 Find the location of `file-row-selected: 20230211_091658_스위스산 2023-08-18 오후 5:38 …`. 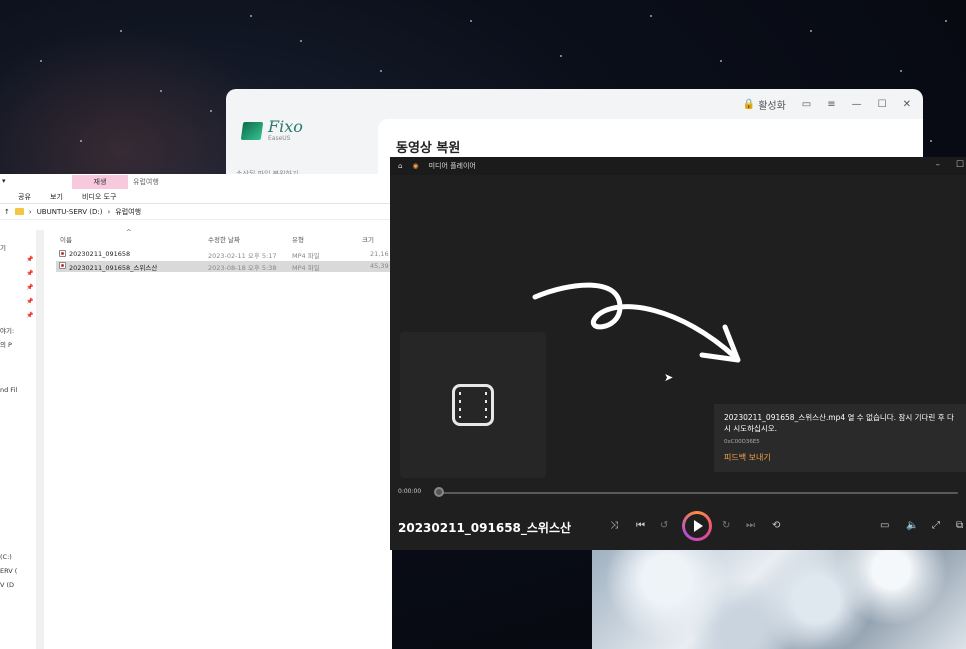

file-row-selected: 20230211_091658_스위스산 2023-08-18 오후 5:38 … is located at coordinates (224, 266).